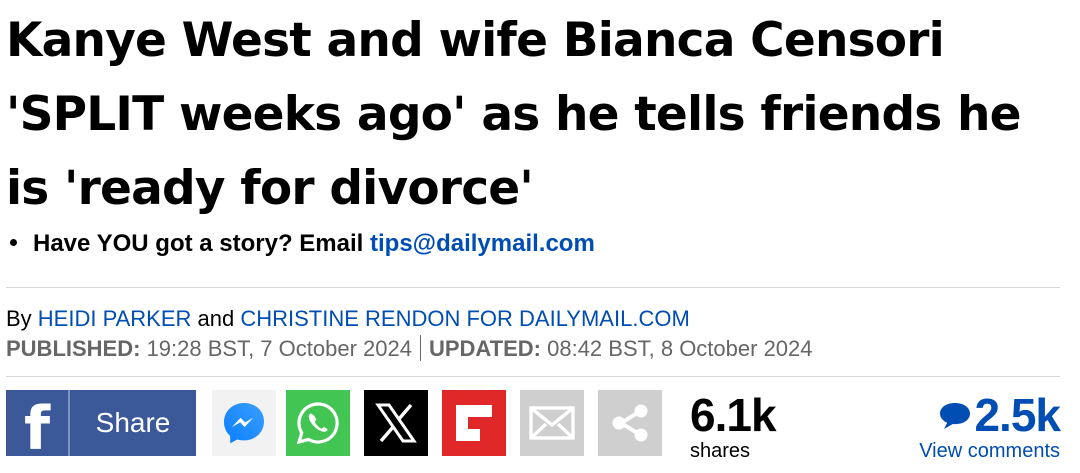 Image resolution: width=1080 pixels, height=473 pixels. Describe the element at coordinates (420, 348) in the screenshot. I see `date-separator` at that location.